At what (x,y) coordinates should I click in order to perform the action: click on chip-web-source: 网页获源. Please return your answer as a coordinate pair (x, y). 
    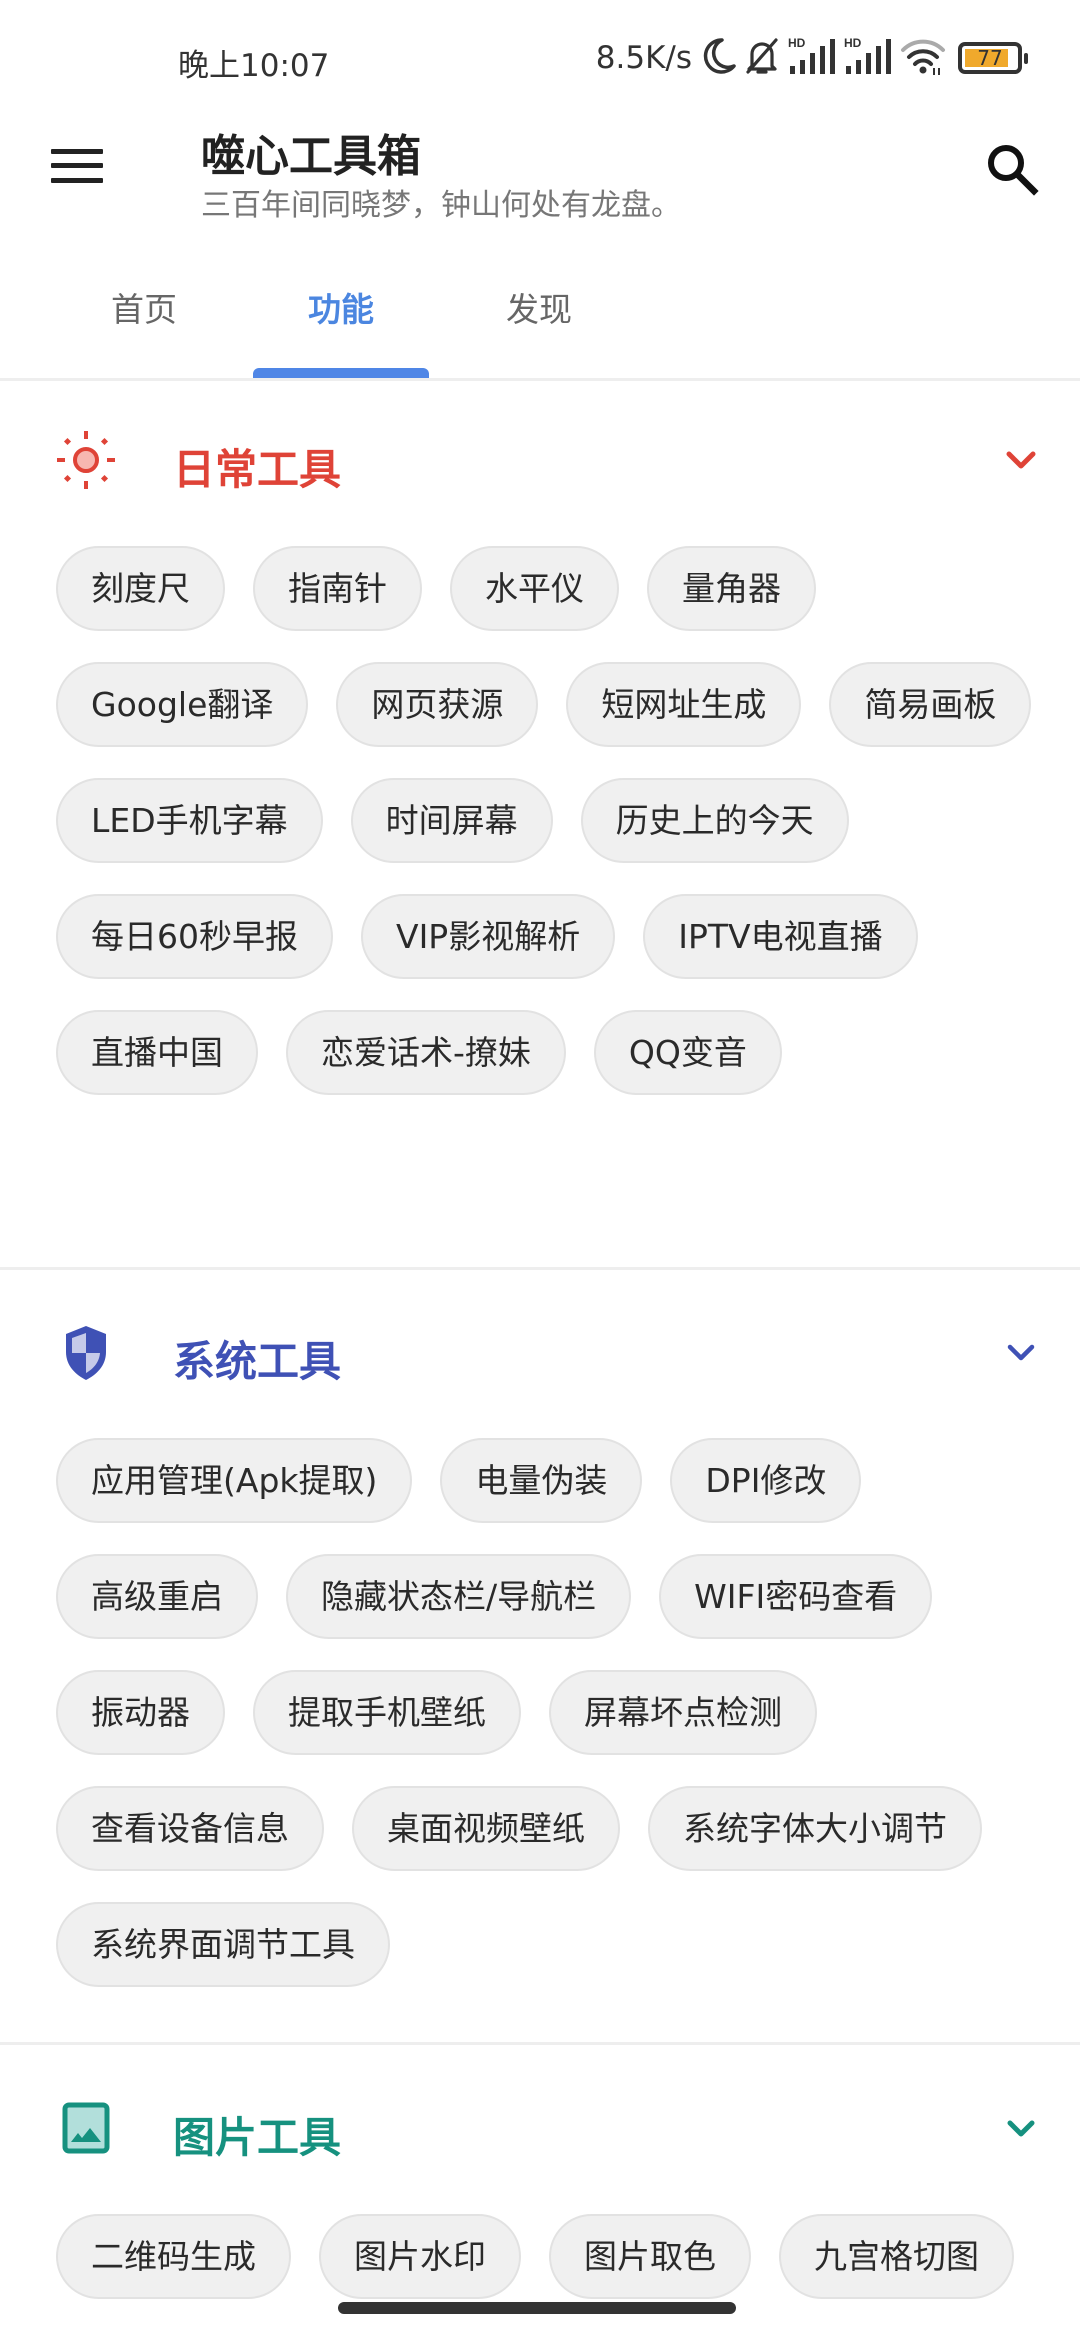
    Looking at the image, I should click on (437, 704).